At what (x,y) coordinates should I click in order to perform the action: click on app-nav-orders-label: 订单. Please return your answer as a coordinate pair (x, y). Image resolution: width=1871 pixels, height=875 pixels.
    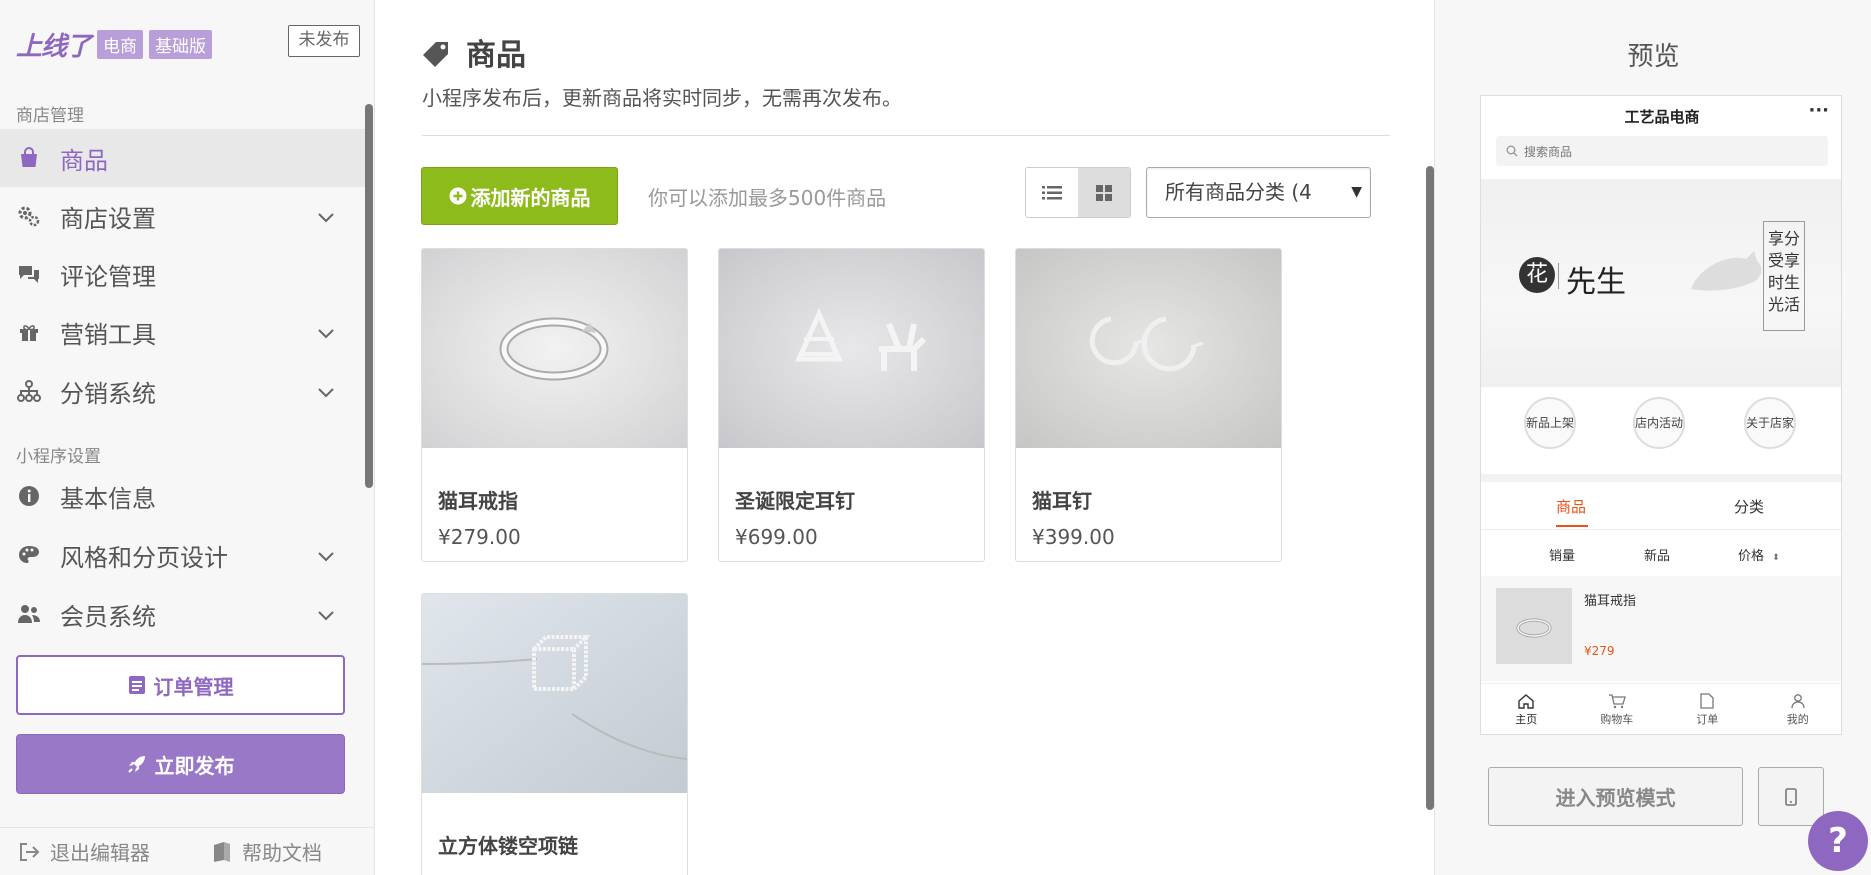
    Looking at the image, I should click on (1707, 719).